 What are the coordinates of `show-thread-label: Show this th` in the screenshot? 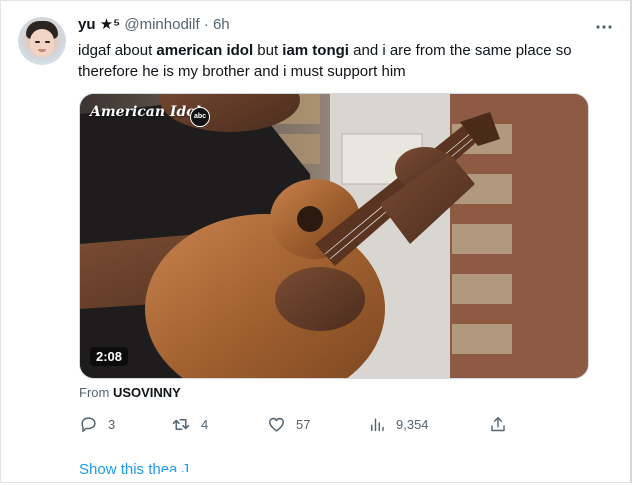 It's located at (120, 469).